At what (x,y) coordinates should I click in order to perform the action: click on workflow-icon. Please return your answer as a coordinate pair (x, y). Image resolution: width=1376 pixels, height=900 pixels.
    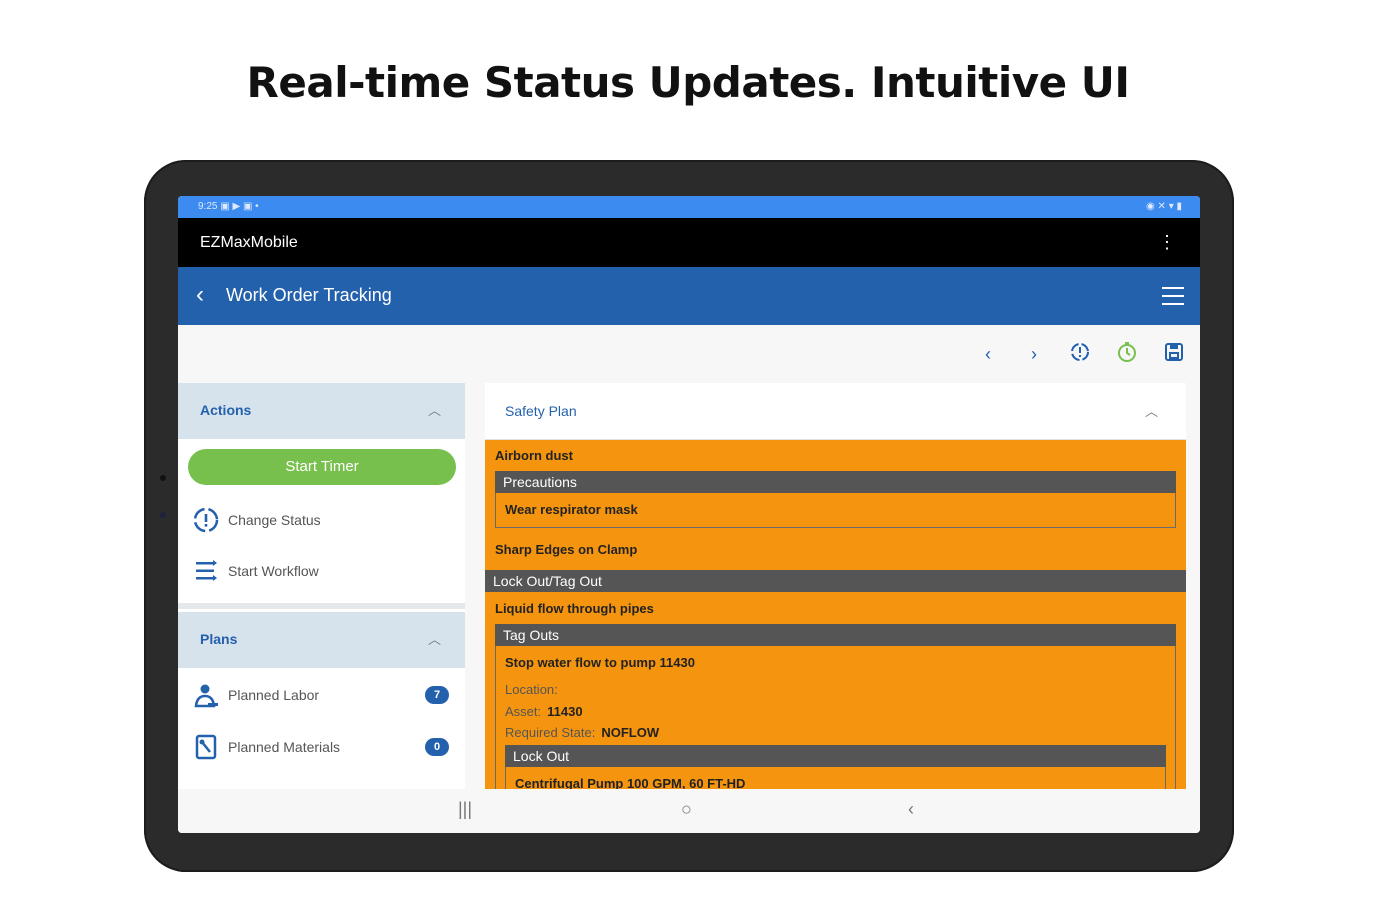
    Looking at the image, I should click on (206, 571).